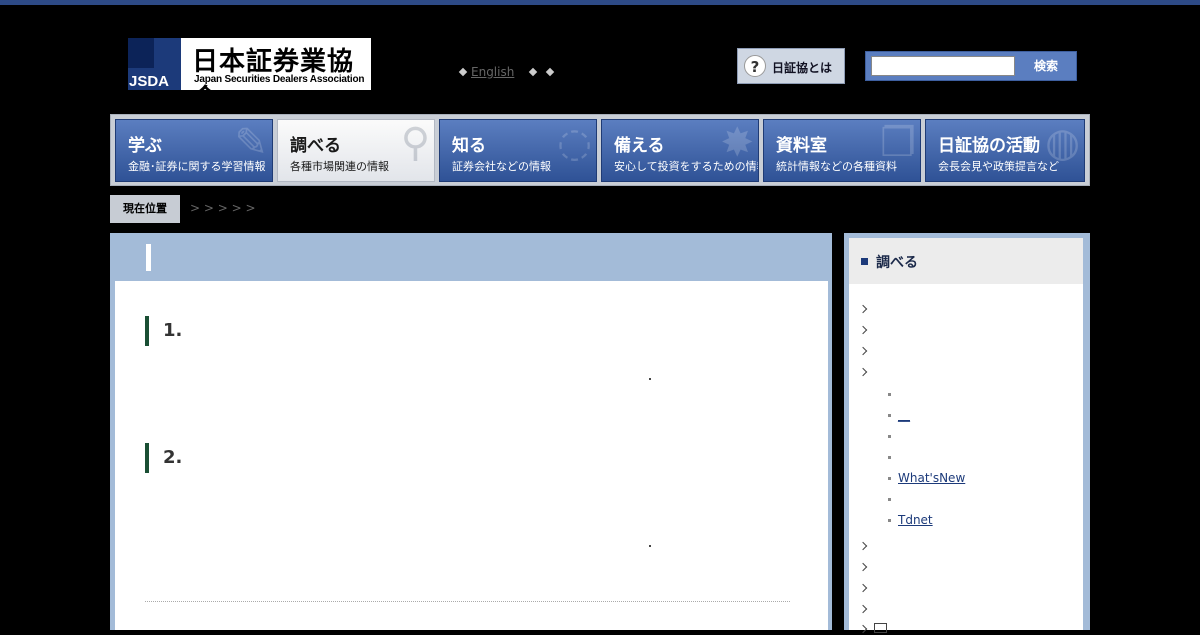 This screenshot has height=635, width=1200. What do you see at coordinates (149, 81) in the screenshot?
I see `logo-abbr: JSDA` at bounding box center [149, 81].